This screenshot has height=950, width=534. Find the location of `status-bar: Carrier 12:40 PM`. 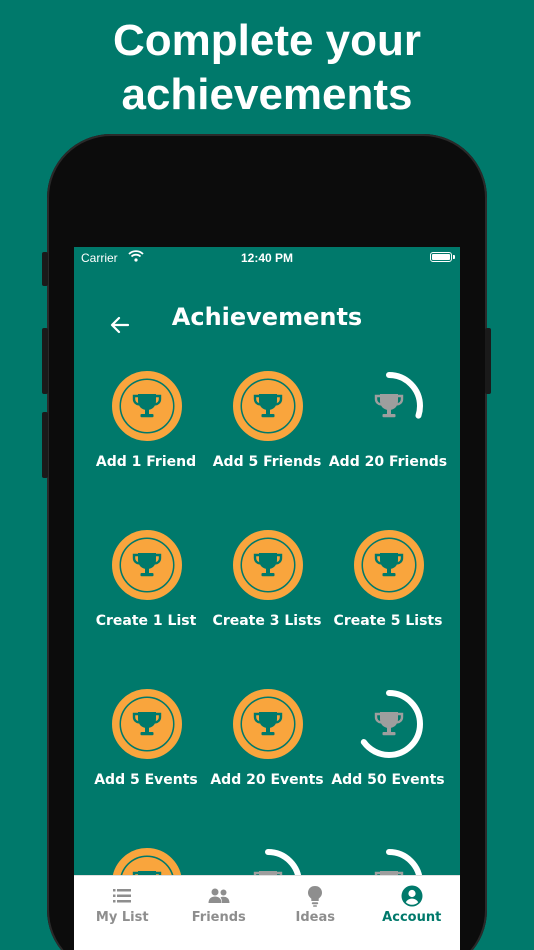

status-bar: Carrier 12:40 PM is located at coordinates (267, 258).